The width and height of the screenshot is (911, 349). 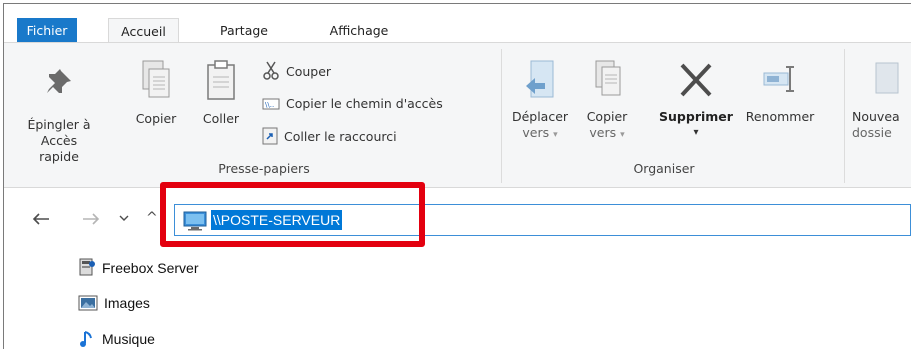 I want to click on cut-button: Couper, so click(x=296, y=71).